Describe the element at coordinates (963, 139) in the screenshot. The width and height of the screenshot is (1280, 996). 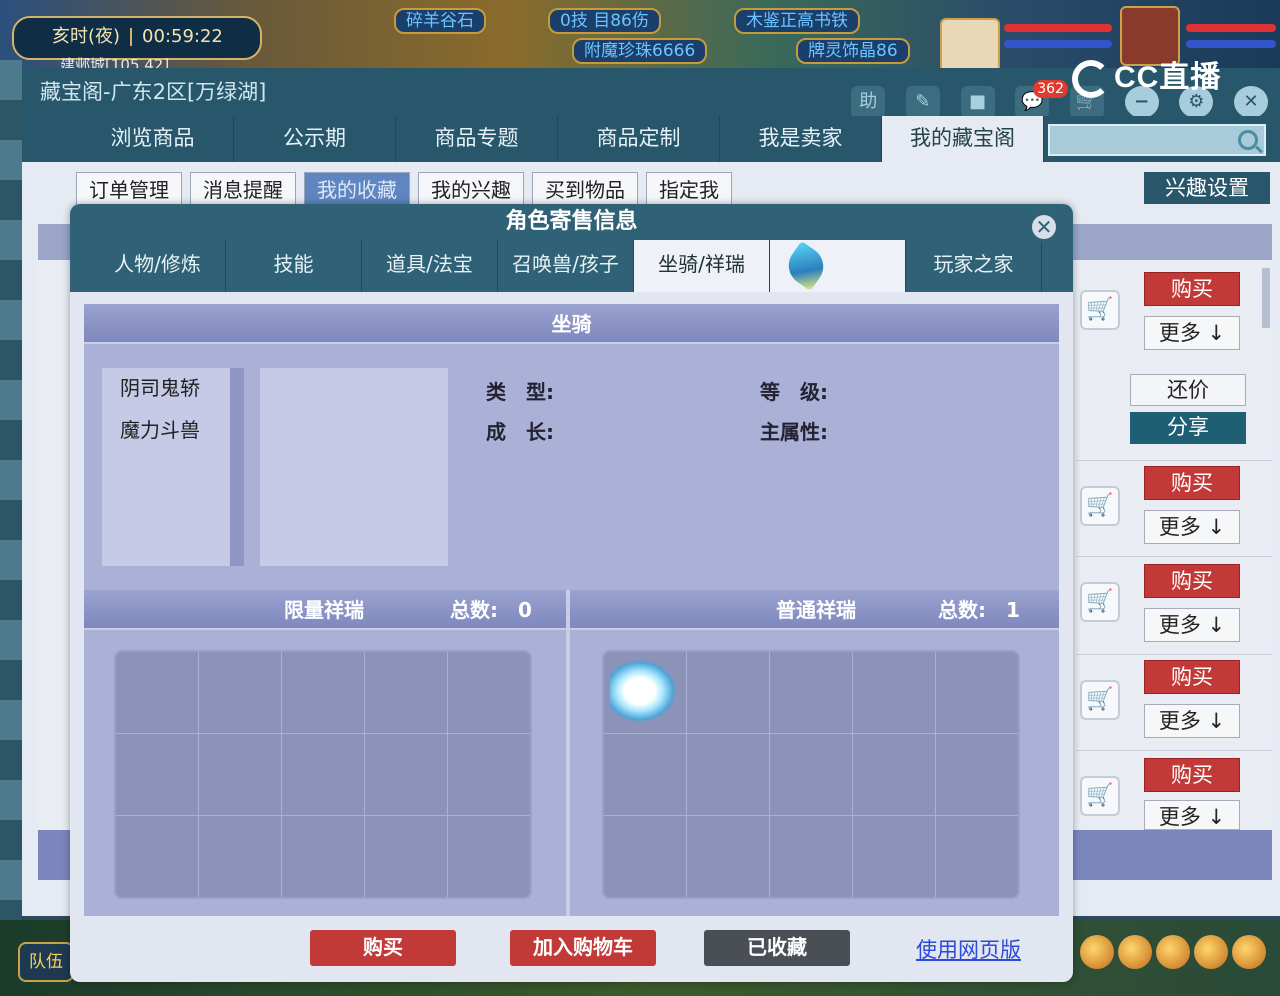
I see `tab-my-shop: 我的藏宝阁` at that location.